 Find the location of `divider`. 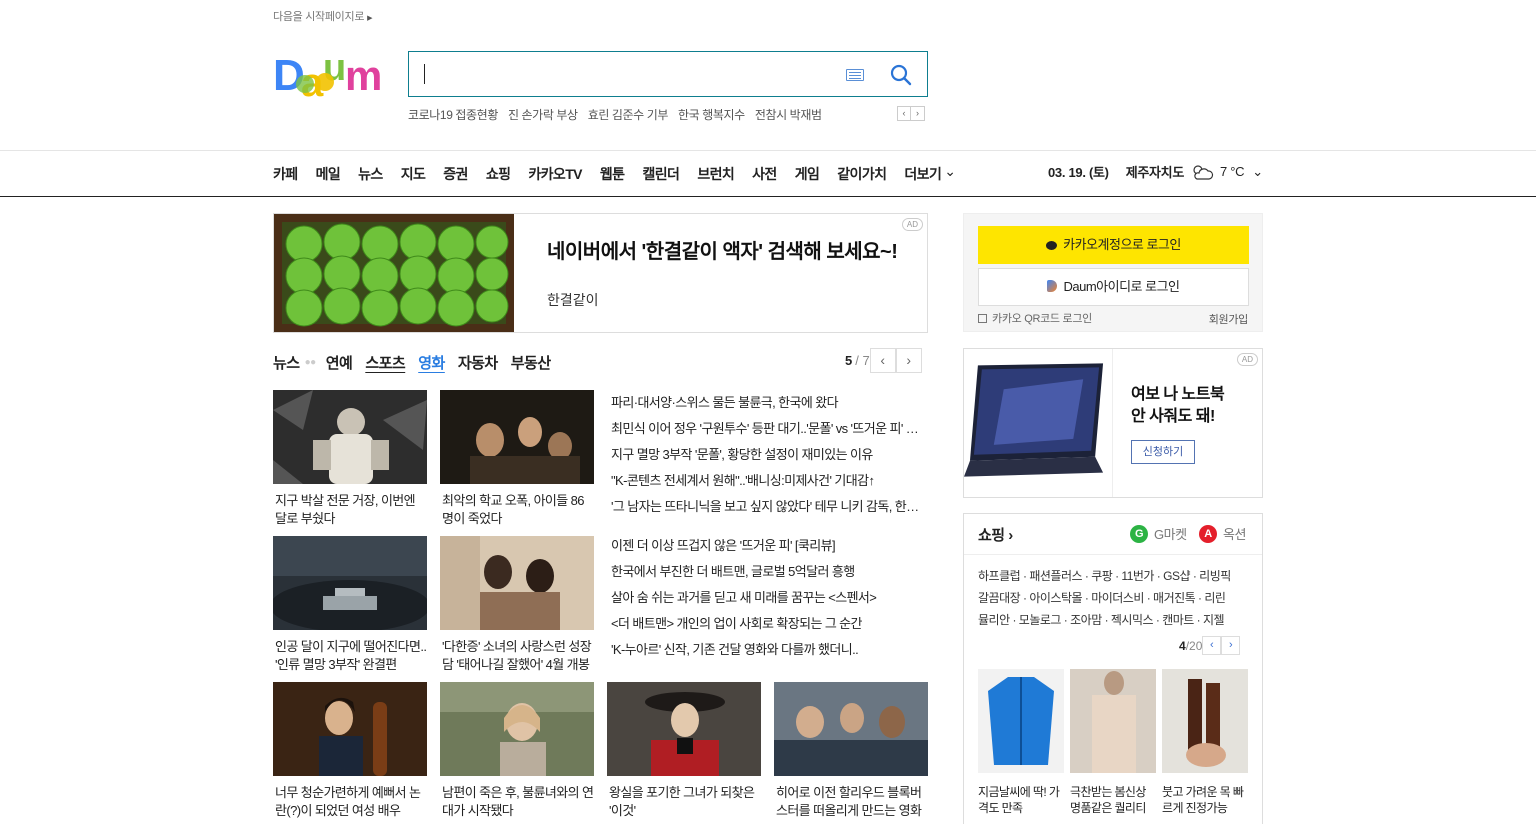

divider is located at coordinates (1113, 554).